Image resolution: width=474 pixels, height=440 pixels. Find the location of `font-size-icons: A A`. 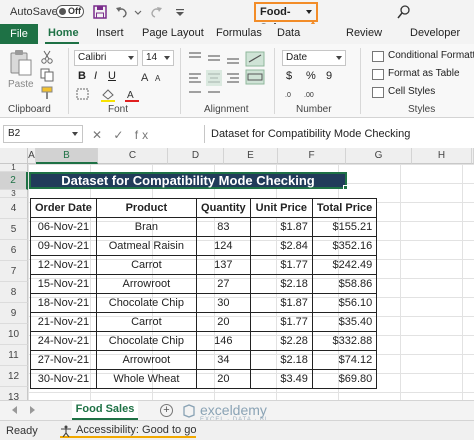

font-size-icons: A A is located at coordinates (156, 77).